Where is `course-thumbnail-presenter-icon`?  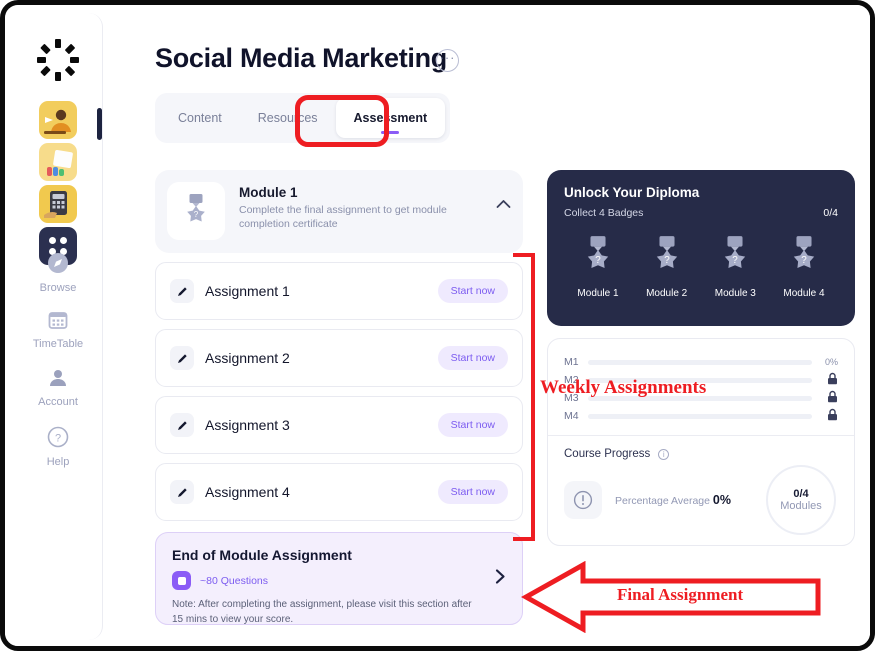
course-thumbnail-presenter-icon is located at coordinates (57, 121).